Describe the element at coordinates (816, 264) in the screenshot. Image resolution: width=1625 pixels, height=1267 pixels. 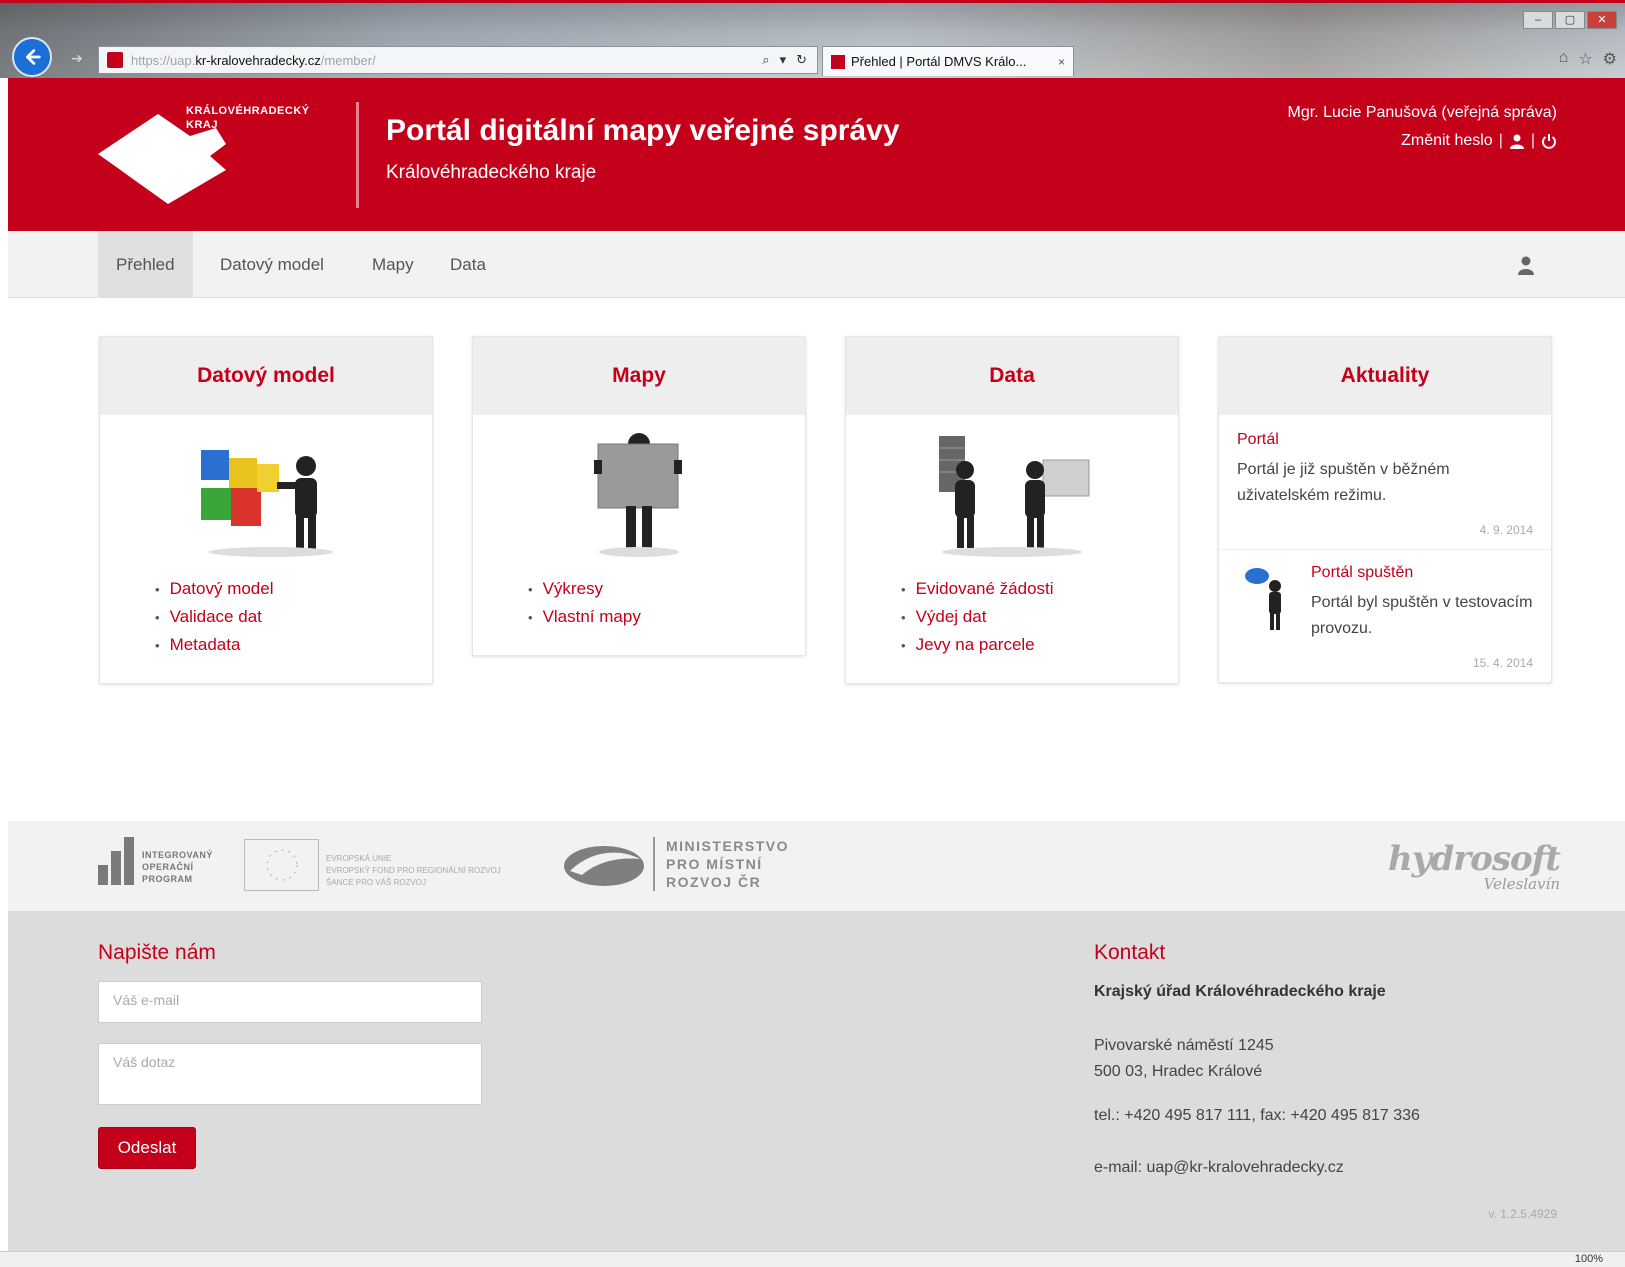
I see `main-nav: Přehled Datový model Mapy Data` at that location.